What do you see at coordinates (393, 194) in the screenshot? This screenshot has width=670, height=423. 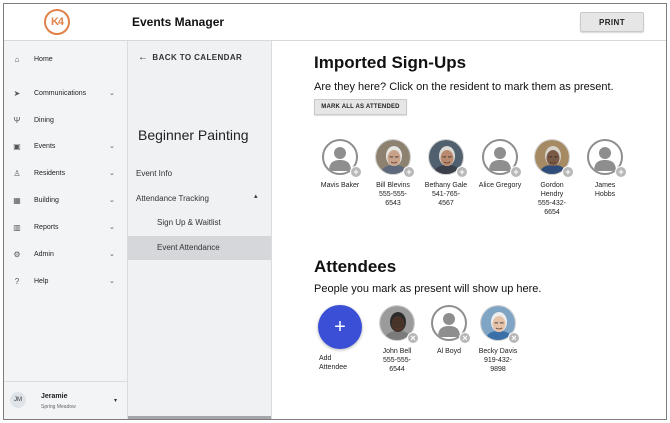 I see `resident-name: Bill Blevins 555-555- 6543` at bounding box center [393, 194].